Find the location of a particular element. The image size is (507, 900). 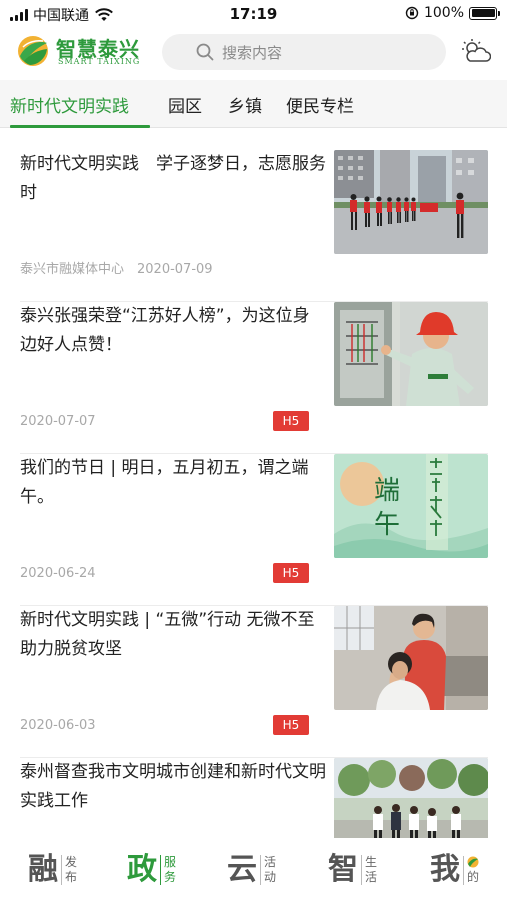

tab-civilization-practice: 新时代文明实践 is located at coordinates (69, 104).